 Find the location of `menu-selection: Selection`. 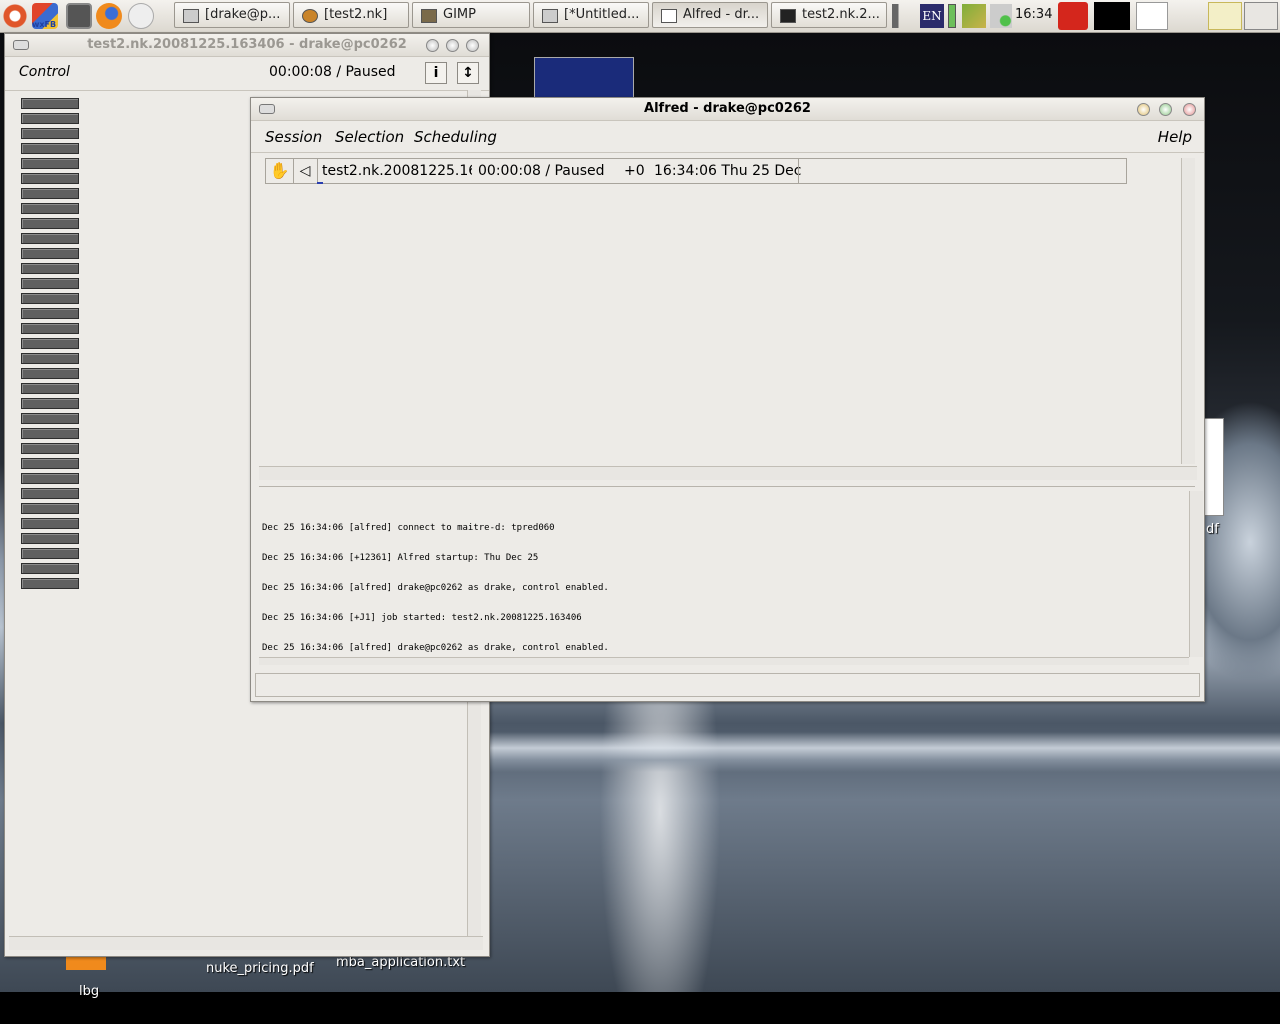

menu-selection: Selection is located at coordinates (369, 137).